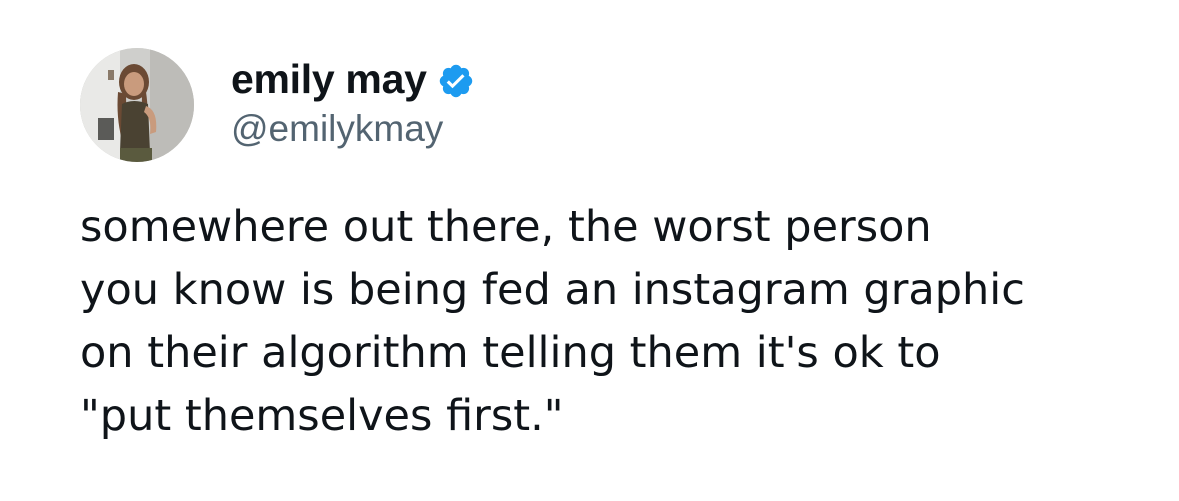 This screenshot has height=501, width=1179. What do you see at coordinates (329, 79) in the screenshot?
I see `author-display-name: emily may` at bounding box center [329, 79].